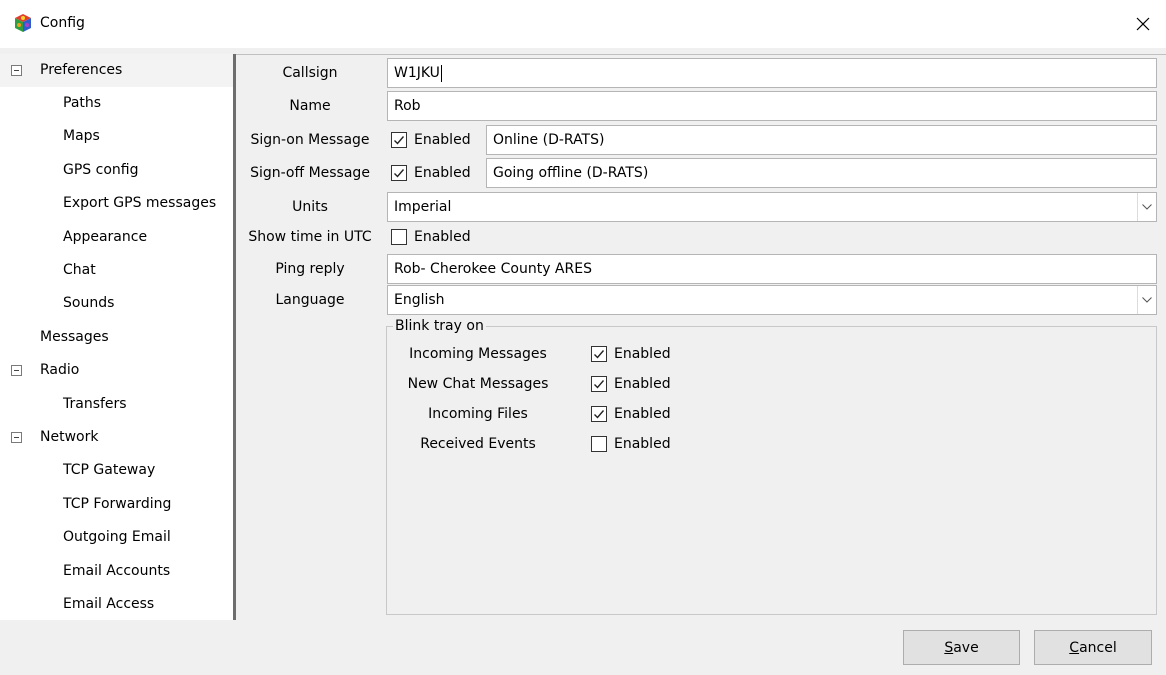  I want to click on cancel-mnemonic: C, so click(1074, 647).